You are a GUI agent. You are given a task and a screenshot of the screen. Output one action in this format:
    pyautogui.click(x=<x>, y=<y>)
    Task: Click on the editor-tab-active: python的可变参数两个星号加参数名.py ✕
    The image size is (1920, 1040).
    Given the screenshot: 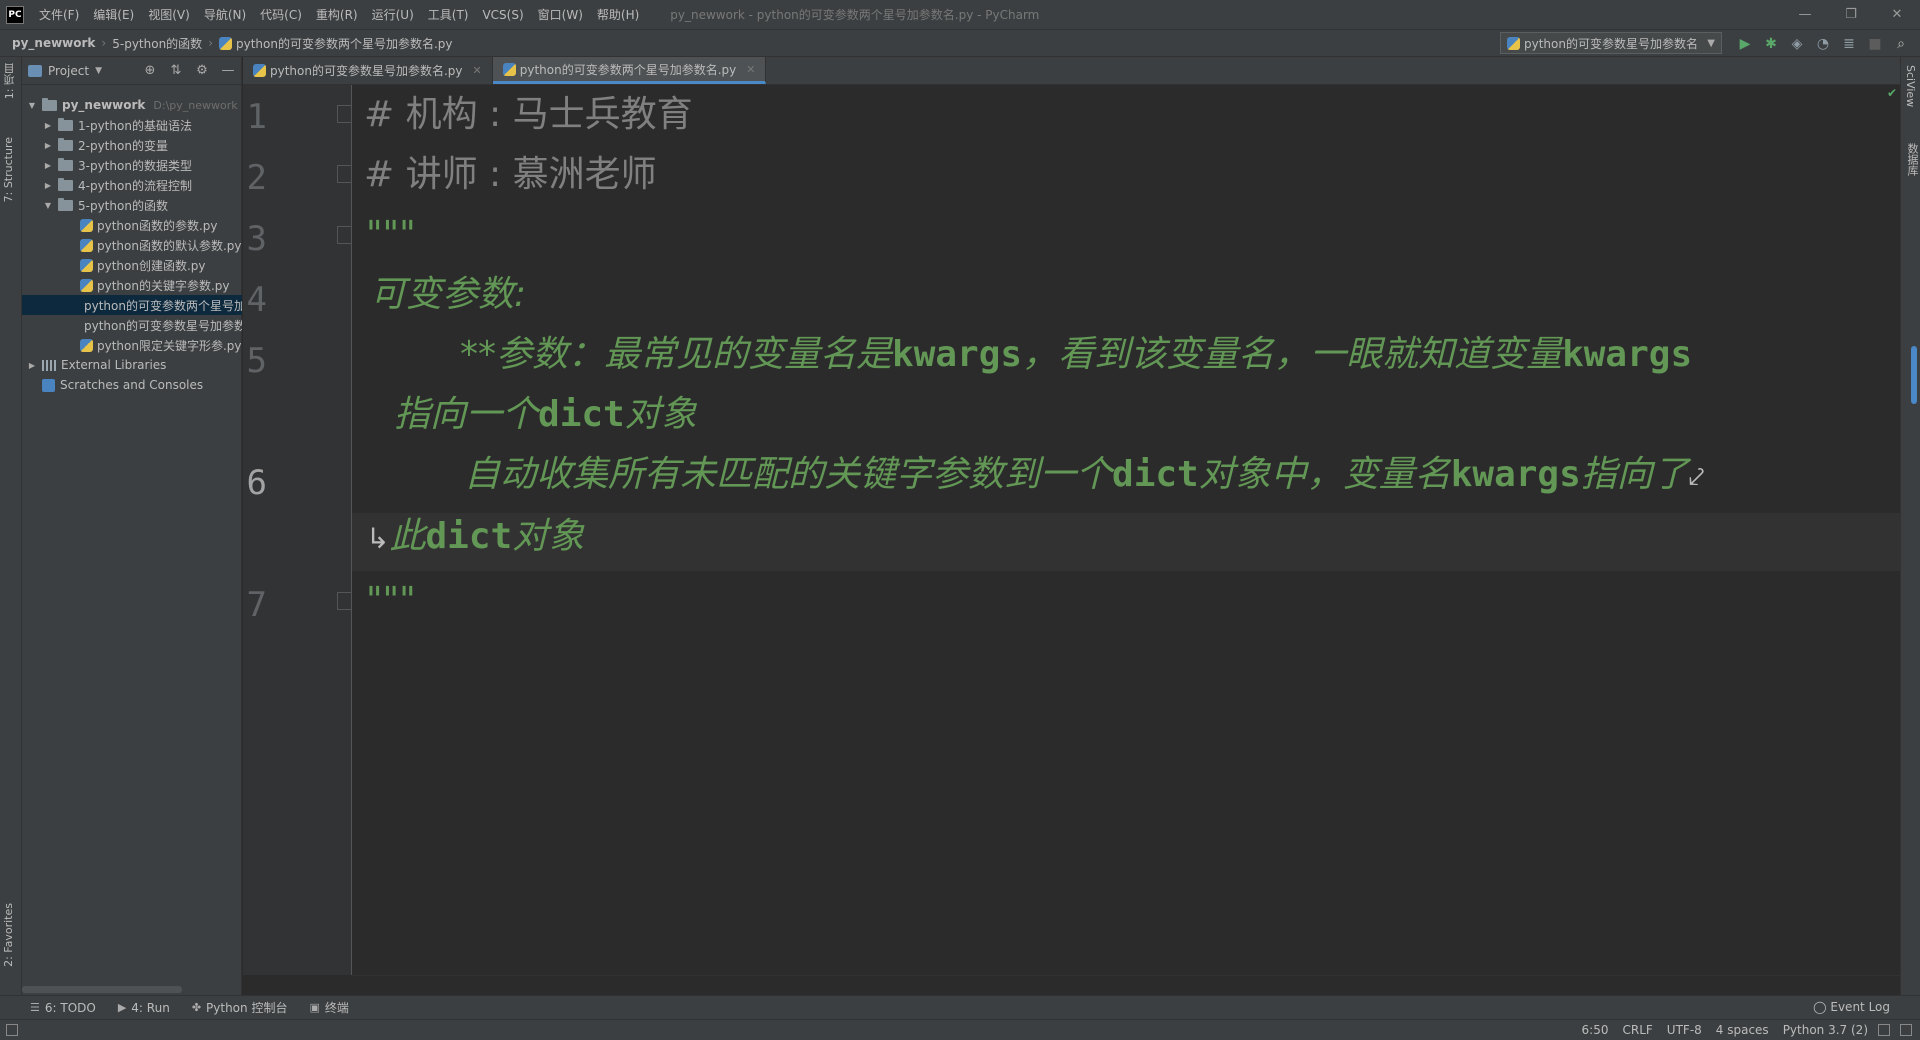 What is the action you would take?
    pyautogui.click(x=629, y=70)
    